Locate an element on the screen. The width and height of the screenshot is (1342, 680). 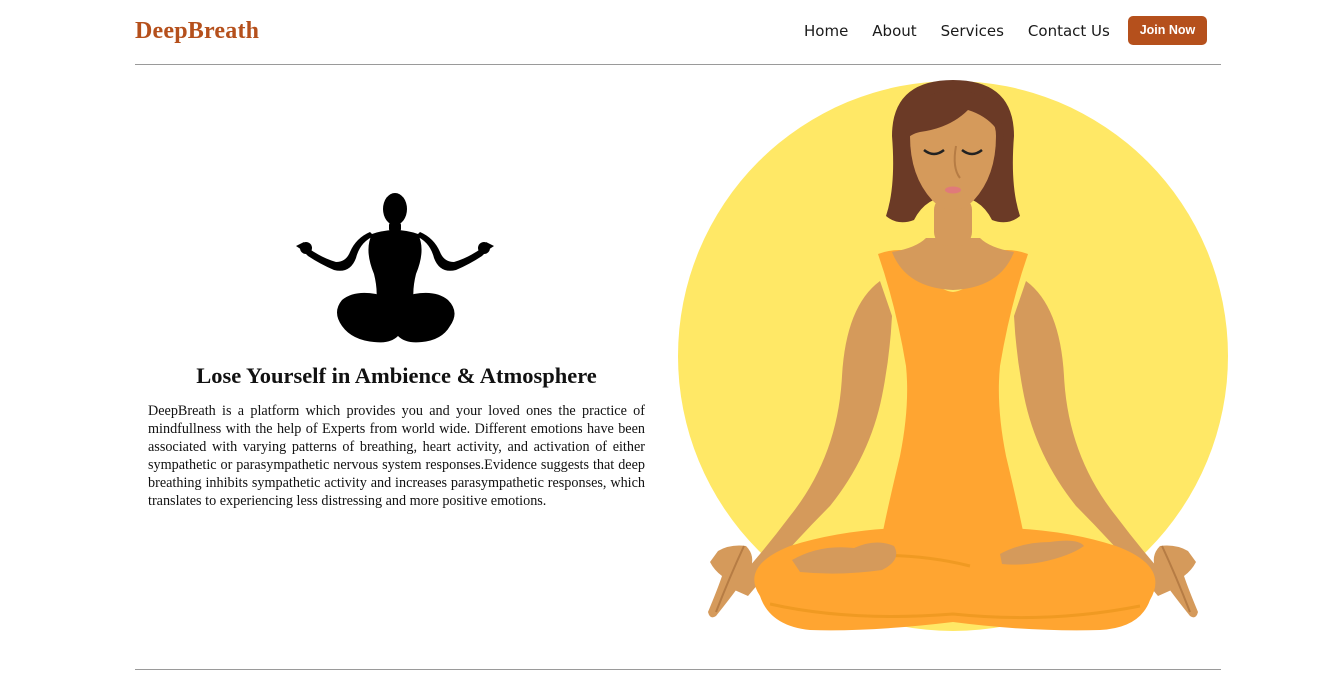
brand-logo: DeepBreath is located at coordinates (197, 31).